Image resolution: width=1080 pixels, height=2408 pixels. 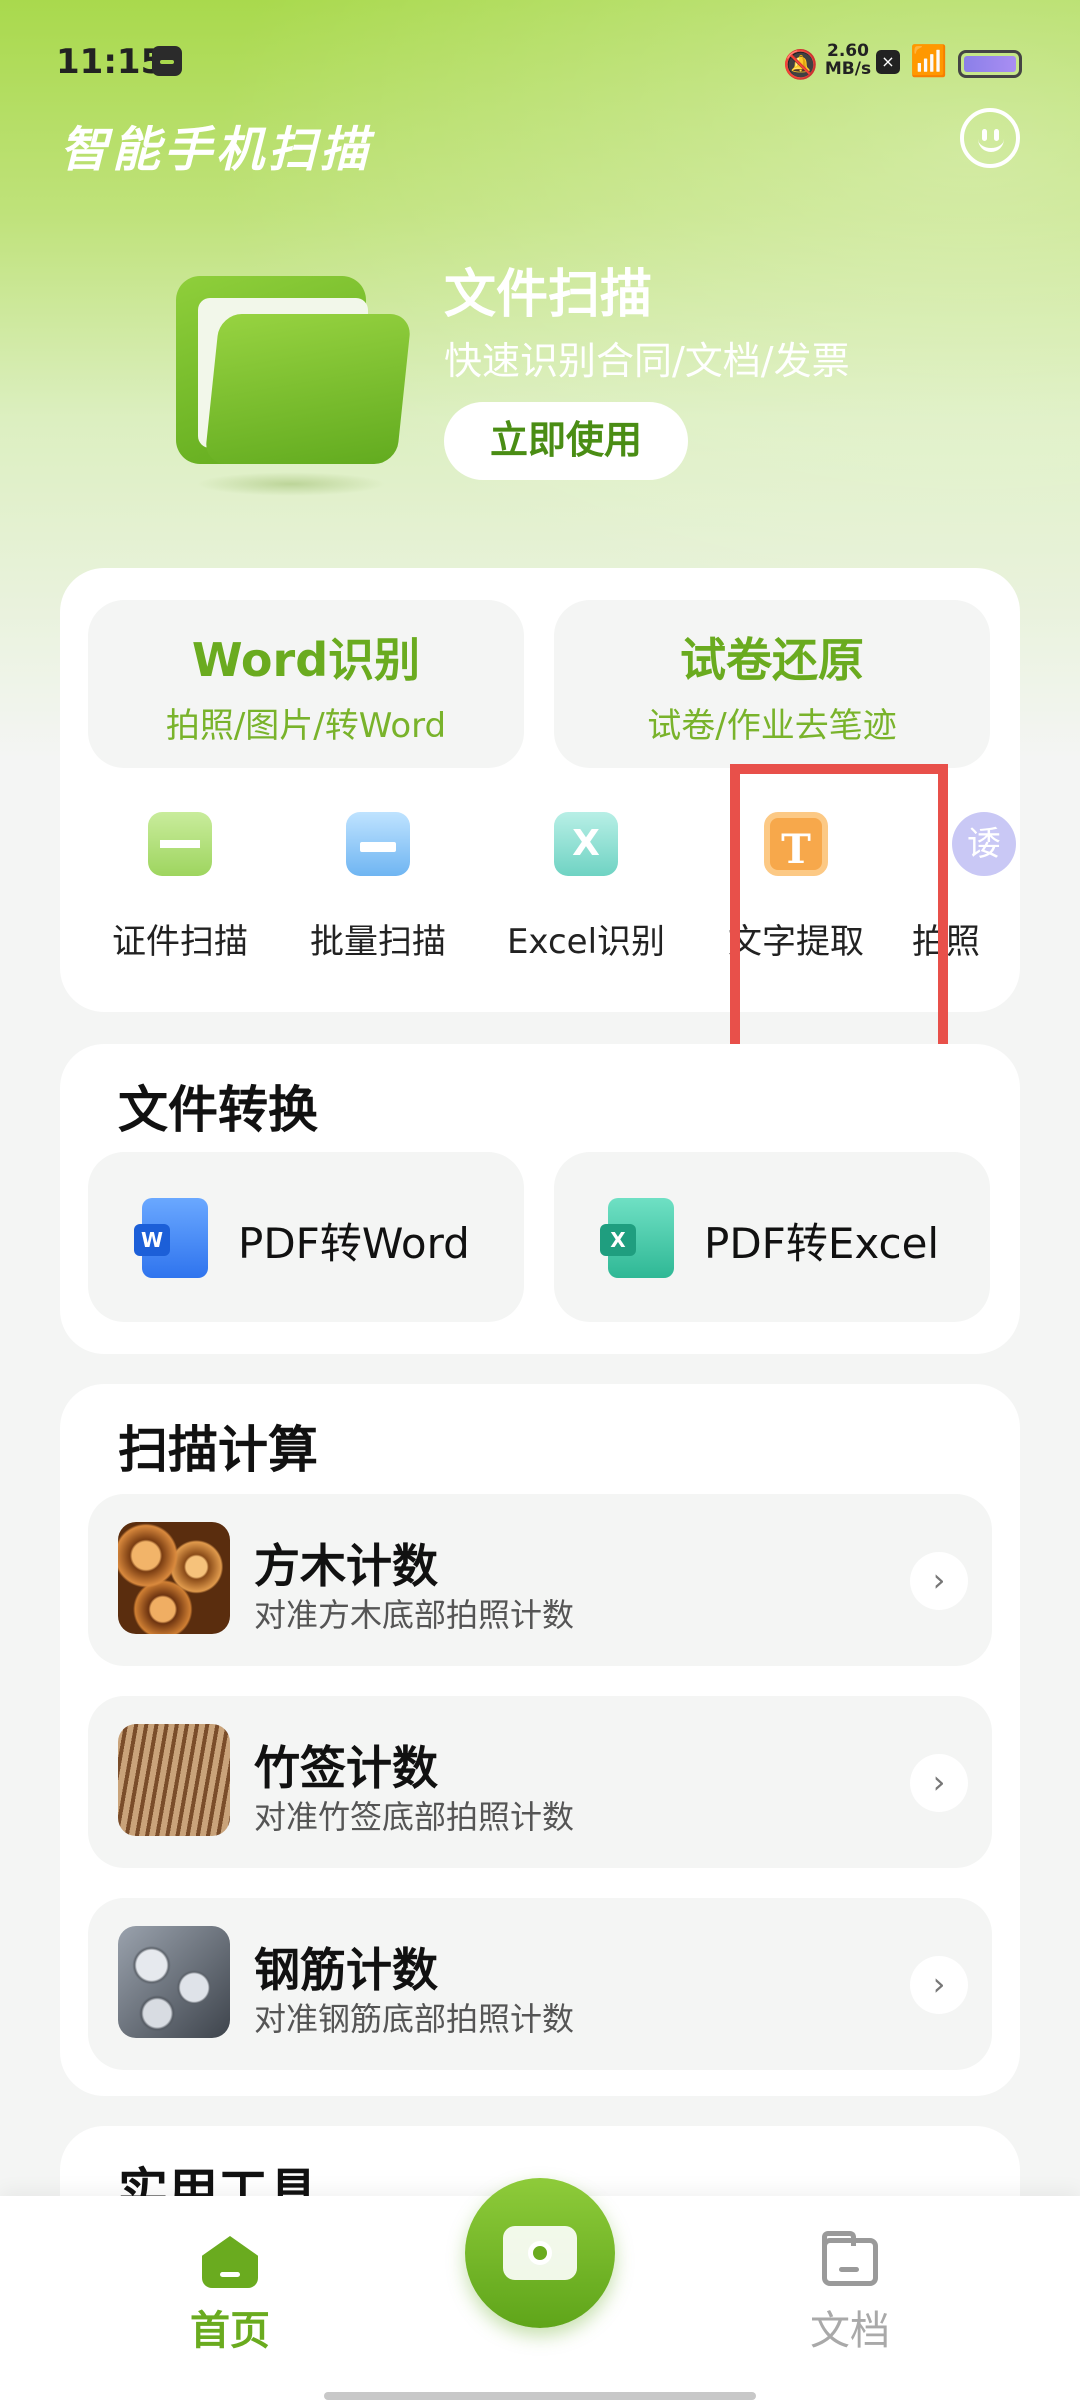 I want to click on home-indicator-bar, so click(x=540, y=2396).